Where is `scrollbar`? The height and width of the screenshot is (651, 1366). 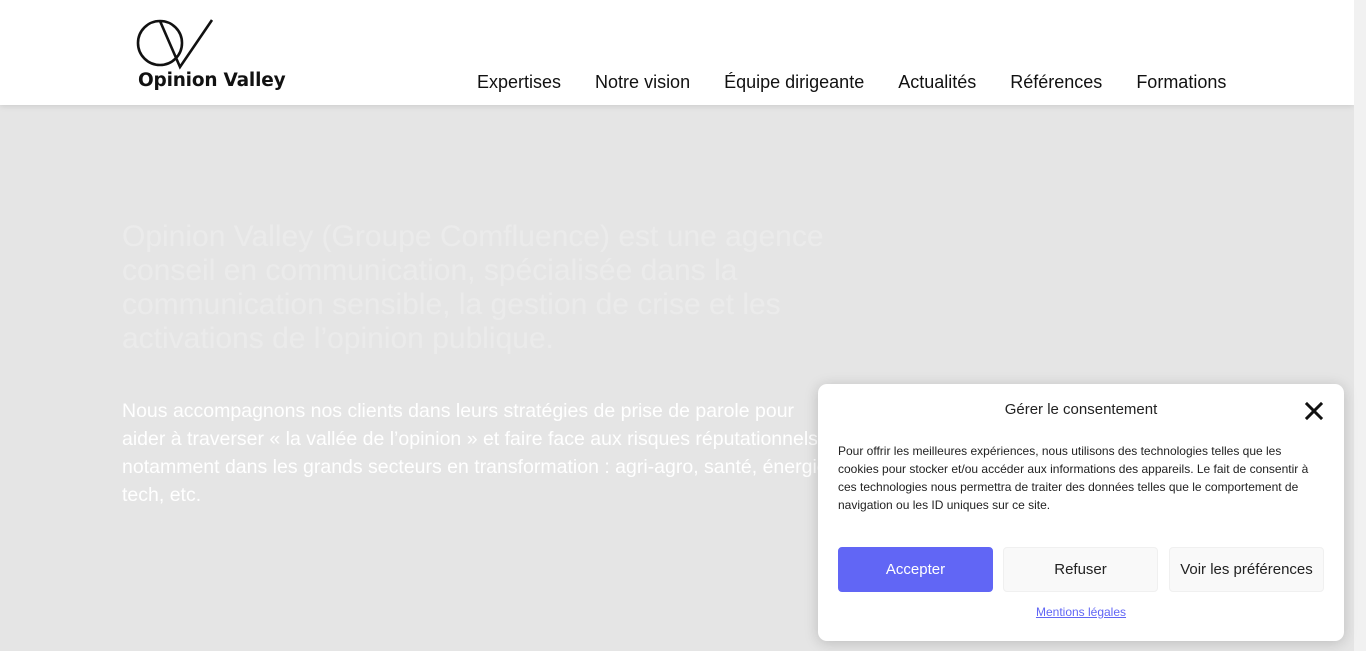
scrollbar is located at coordinates (1360, 325).